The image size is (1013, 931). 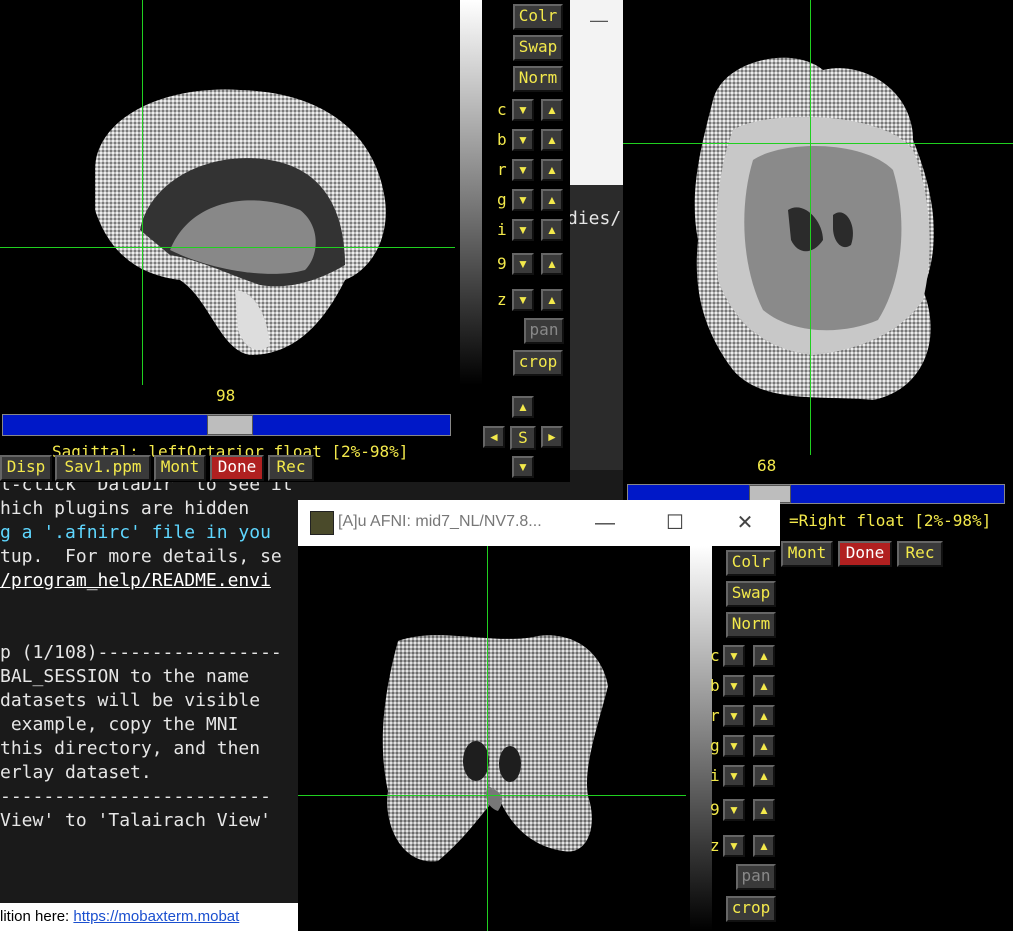 What do you see at coordinates (814, 229) in the screenshot?
I see `axial-brain-image` at bounding box center [814, 229].